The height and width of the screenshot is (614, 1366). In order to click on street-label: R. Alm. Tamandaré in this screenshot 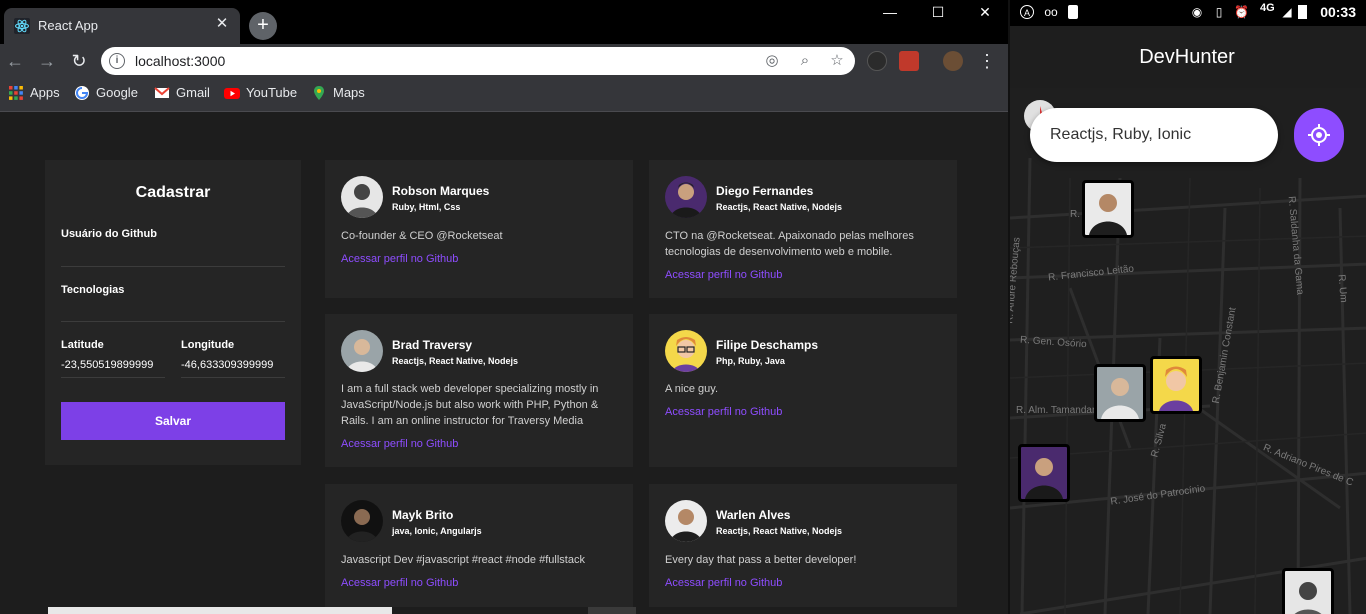, I will do `click(1058, 410)`.